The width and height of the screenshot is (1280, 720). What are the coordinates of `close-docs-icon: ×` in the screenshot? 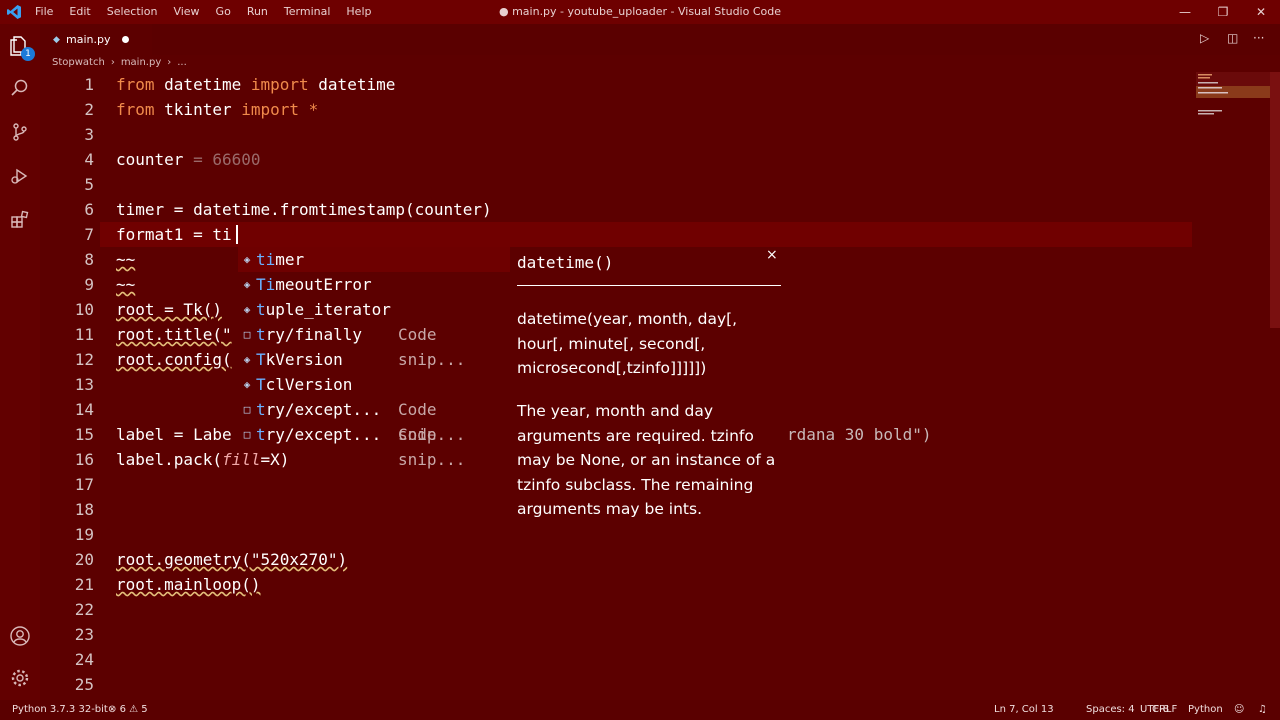 It's located at (772, 255).